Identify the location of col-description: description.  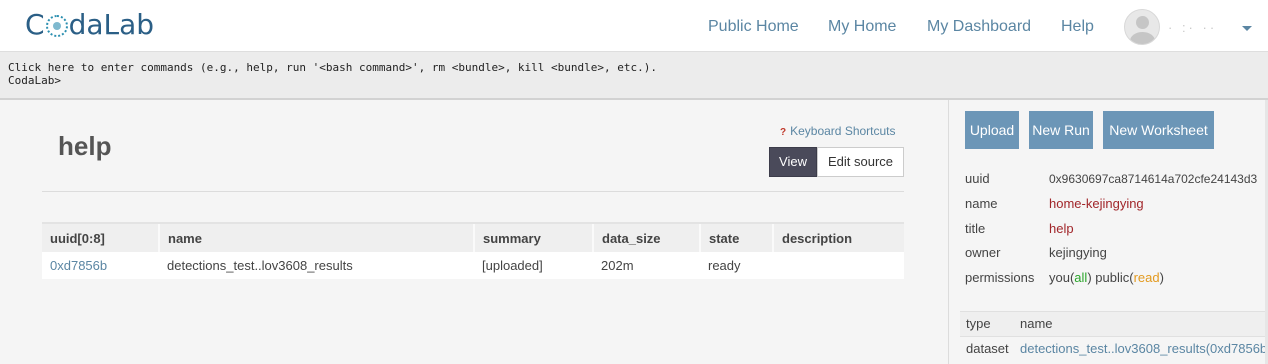
(838, 237).